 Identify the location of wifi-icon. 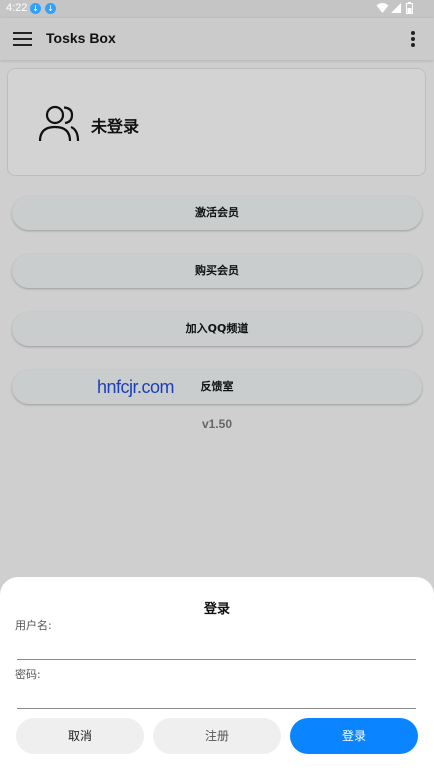
(382, 8).